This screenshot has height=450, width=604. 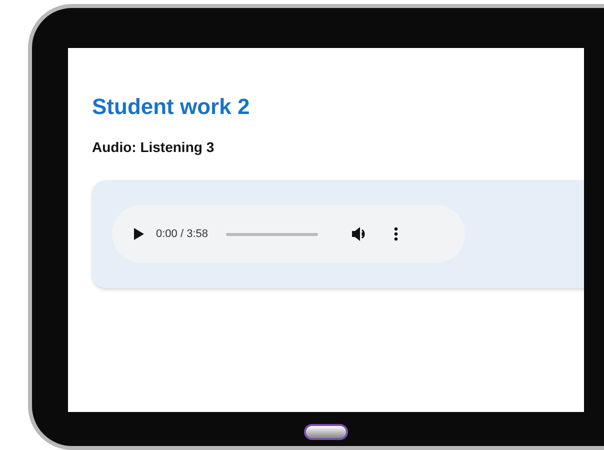 What do you see at coordinates (326, 432) in the screenshot?
I see `home-button` at bounding box center [326, 432].